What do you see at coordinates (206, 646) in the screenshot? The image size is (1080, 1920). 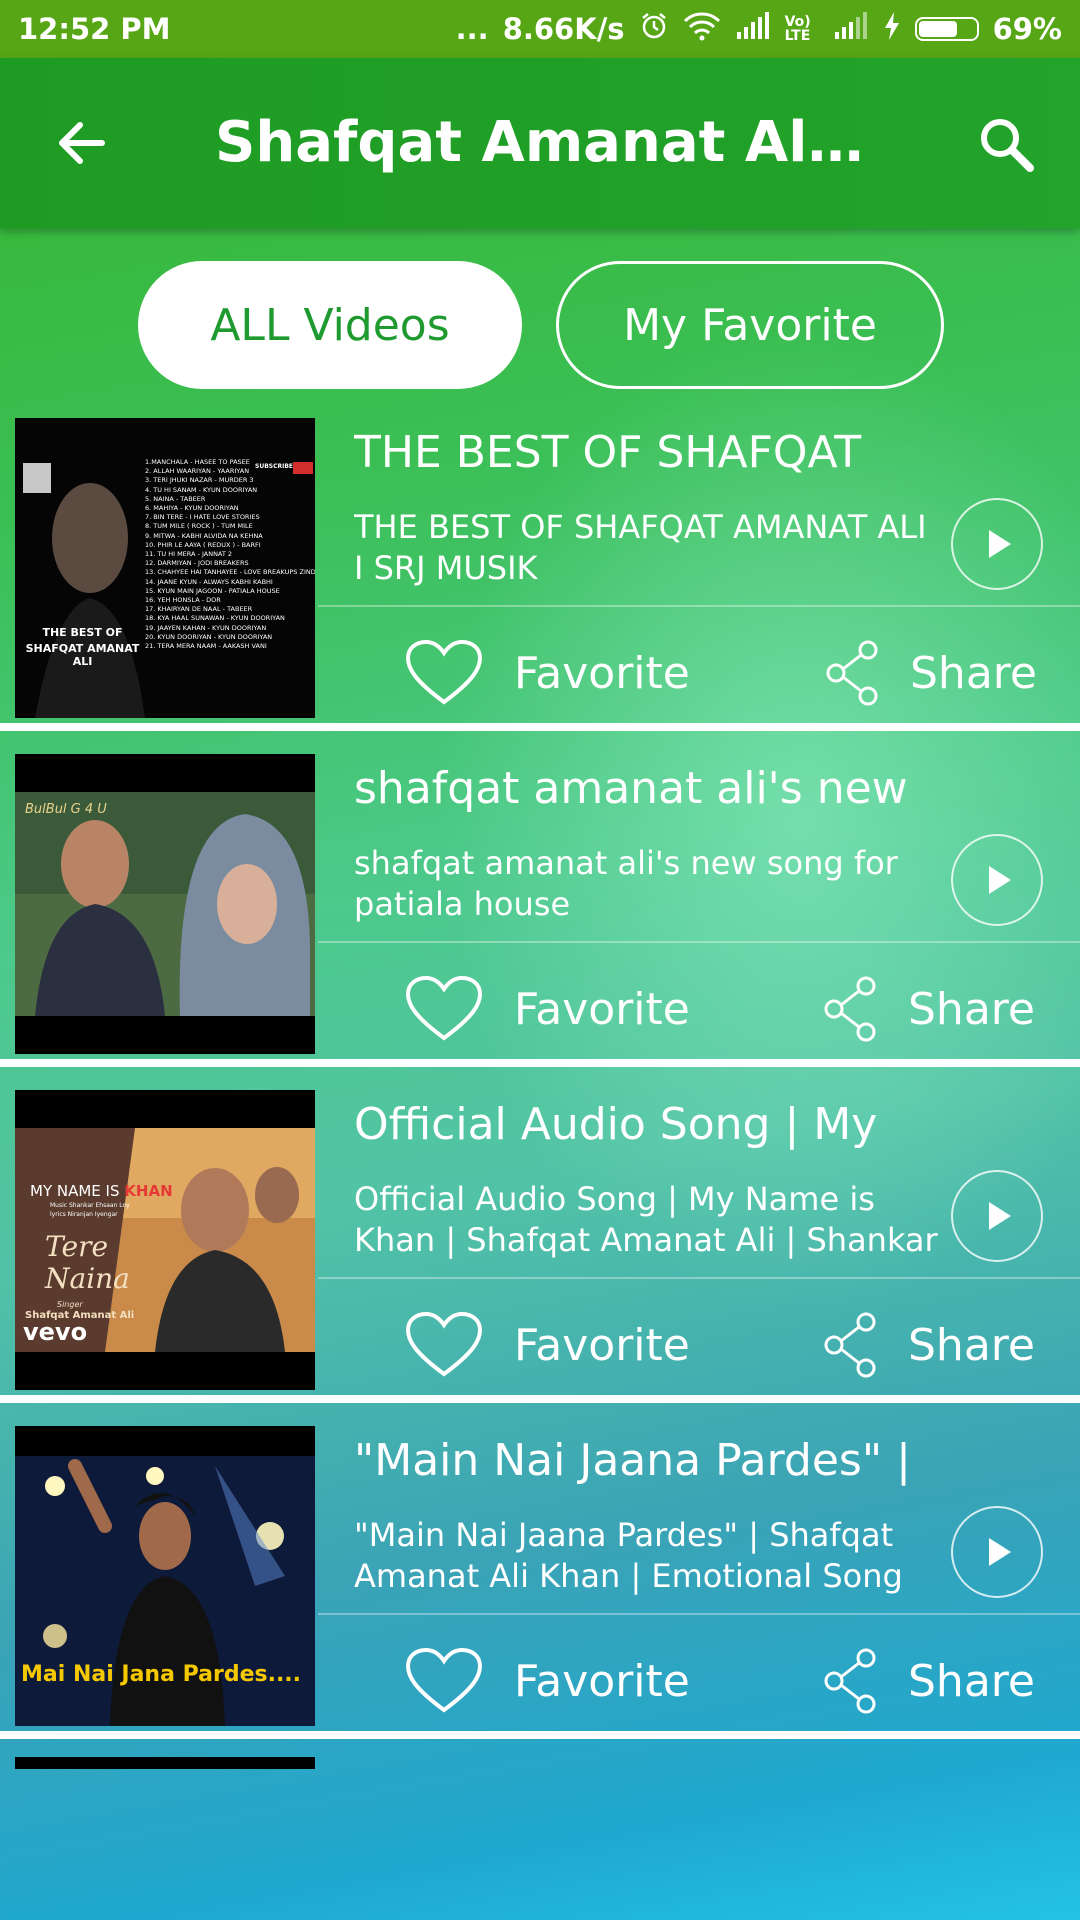 I see `thumbnail-track-line: 21. TERA MERA NAAM - AAKASH VANI` at bounding box center [206, 646].